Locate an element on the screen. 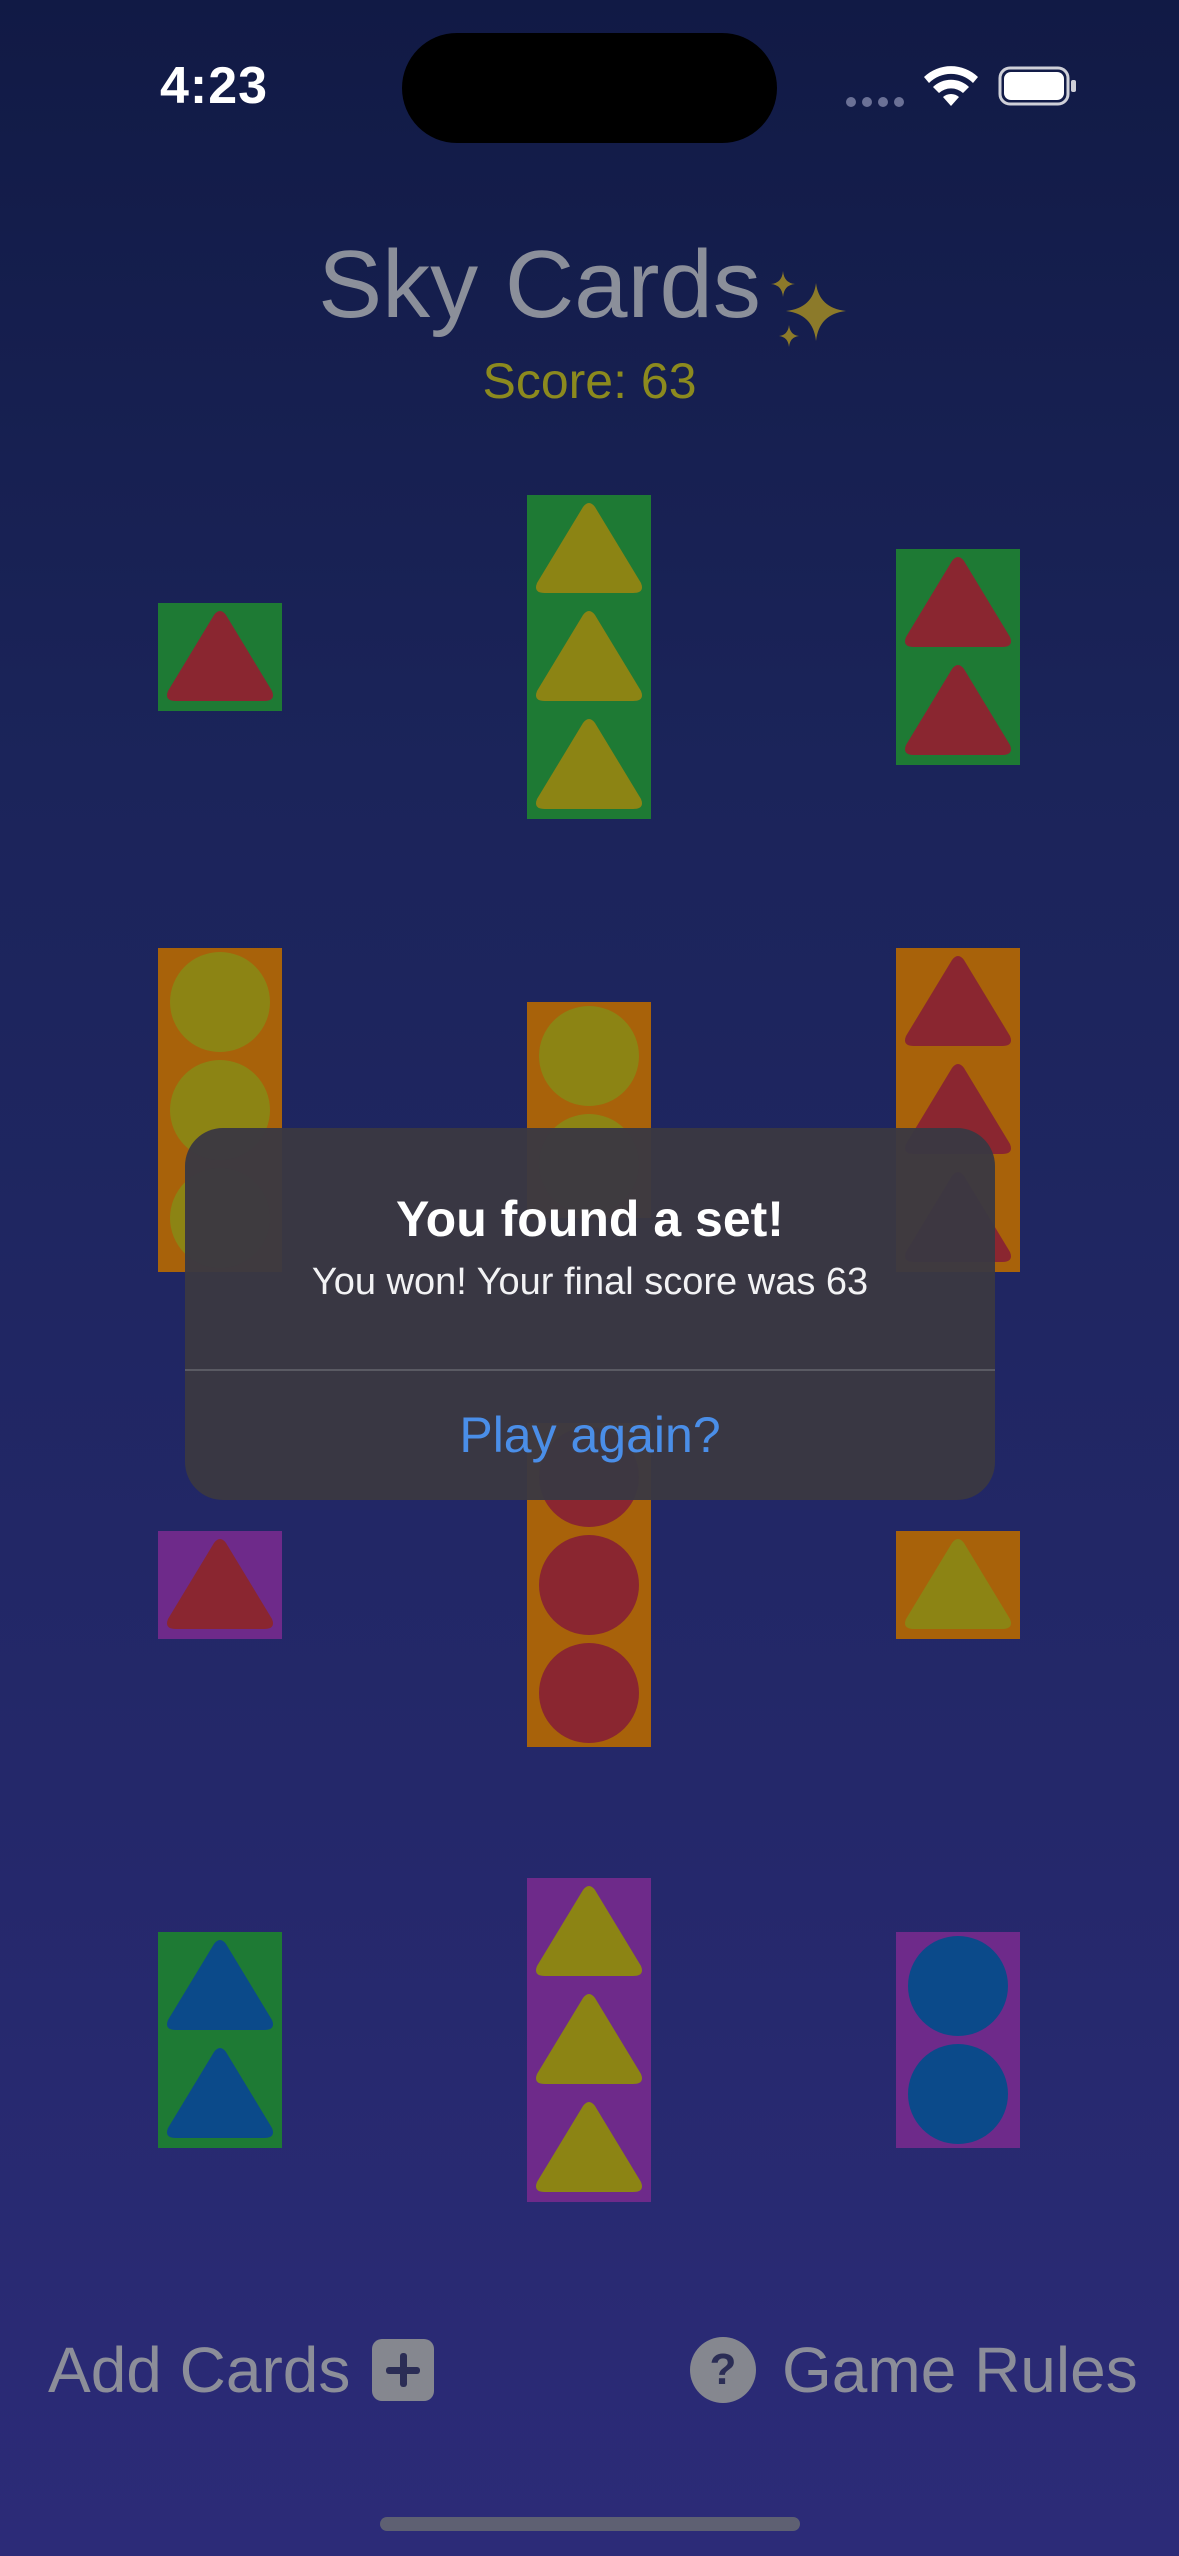 The width and height of the screenshot is (1179, 2556). add-cards-label: Add Cards is located at coordinates (199, 2370).